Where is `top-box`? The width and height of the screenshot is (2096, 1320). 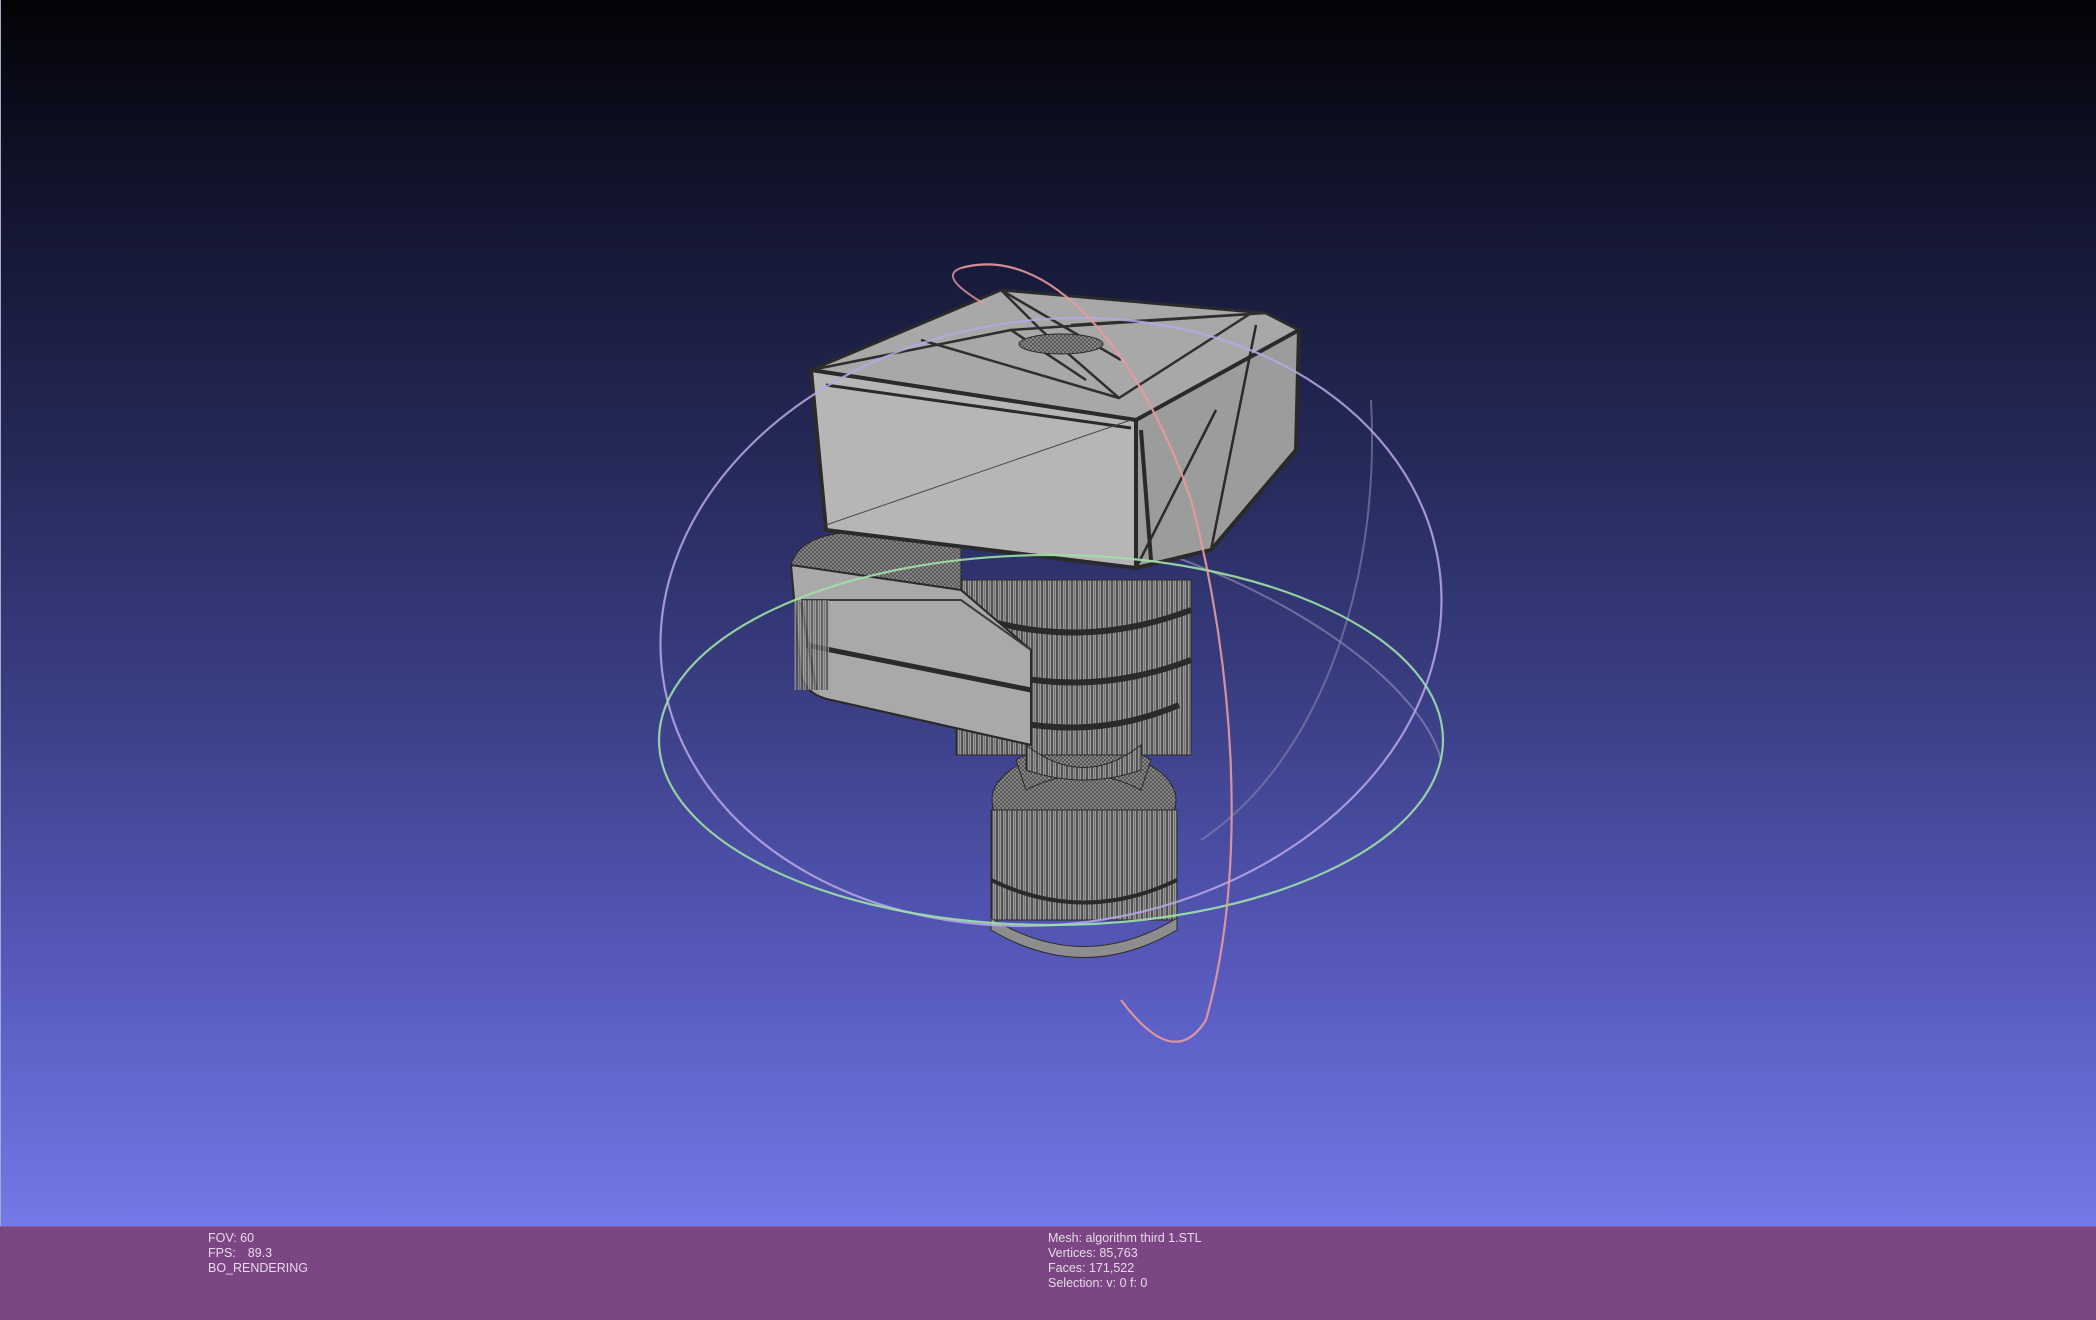
top-box is located at coordinates (1054, 429).